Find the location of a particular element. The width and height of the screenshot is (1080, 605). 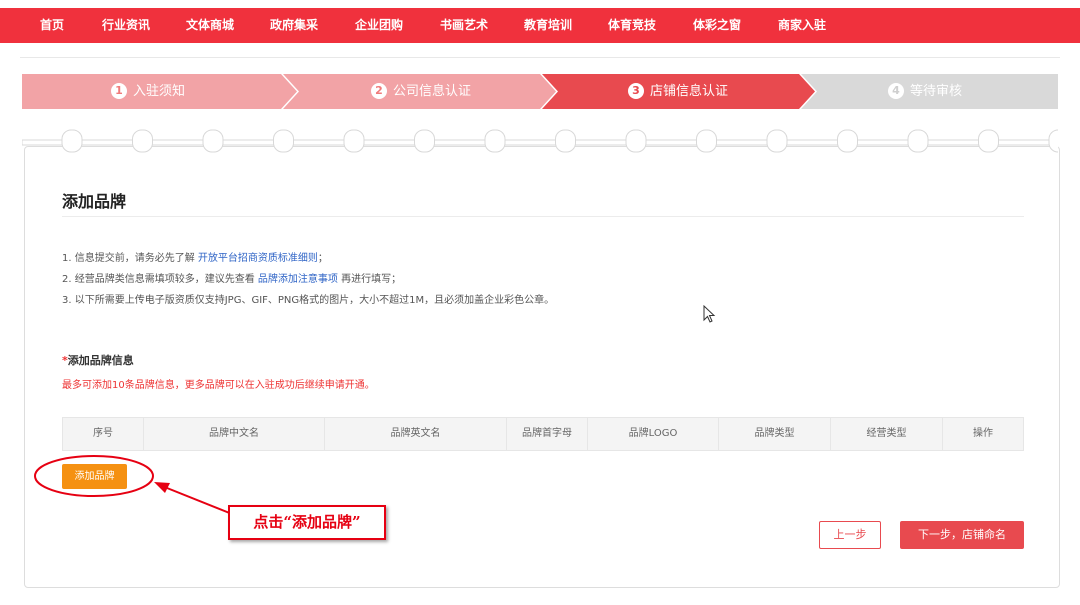

column-brand-en-name: 品牌英文名 is located at coordinates (416, 434).